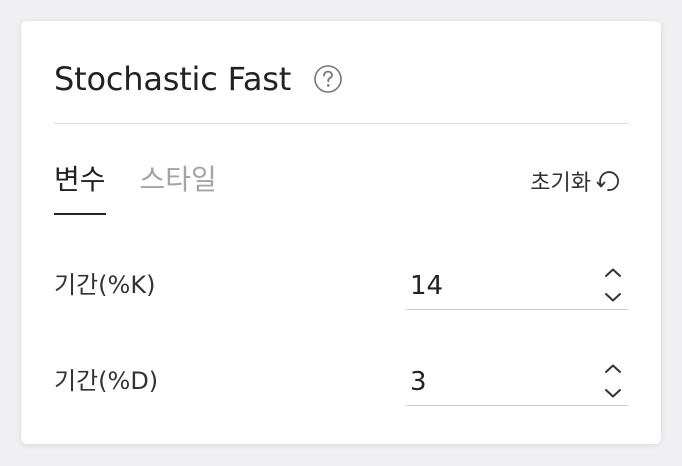 The image size is (682, 466). Describe the element at coordinates (341, 123) in the screenshot. I see `header-divider` at that location.